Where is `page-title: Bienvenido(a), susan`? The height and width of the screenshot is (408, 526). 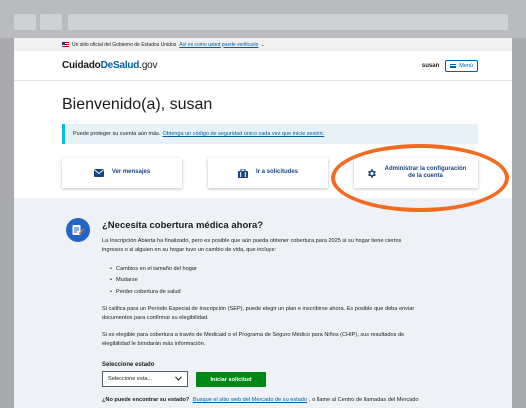 page-title: Bienvenido(a), susan is located at coordinates (137, 104).